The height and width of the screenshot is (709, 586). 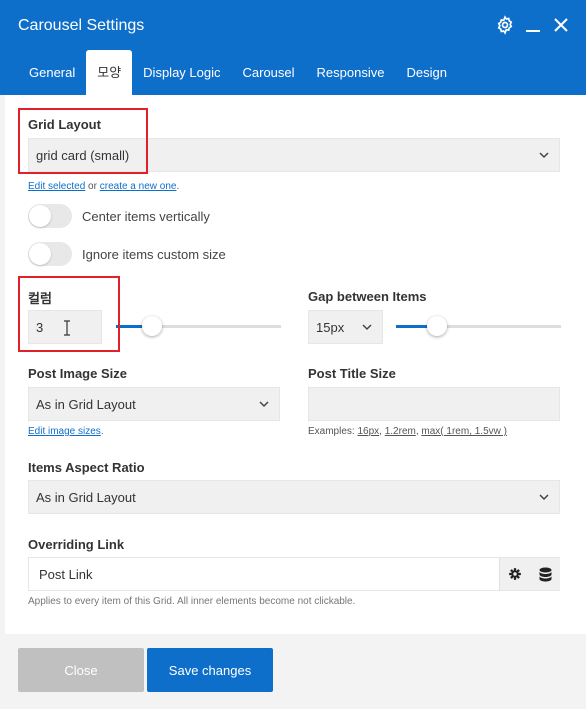 I want to click on gap-value: 15px, so click(x=330, y=327).